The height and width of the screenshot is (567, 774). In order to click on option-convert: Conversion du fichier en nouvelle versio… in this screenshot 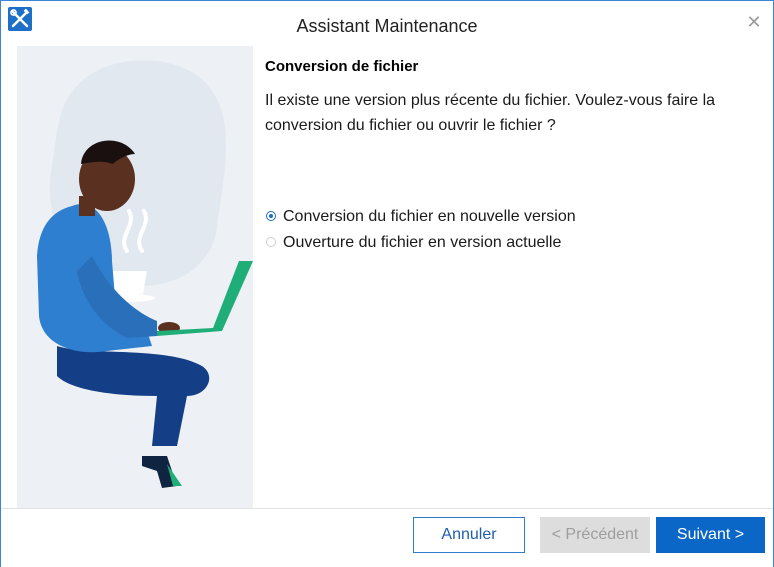, I will do `click(420, 217)`.